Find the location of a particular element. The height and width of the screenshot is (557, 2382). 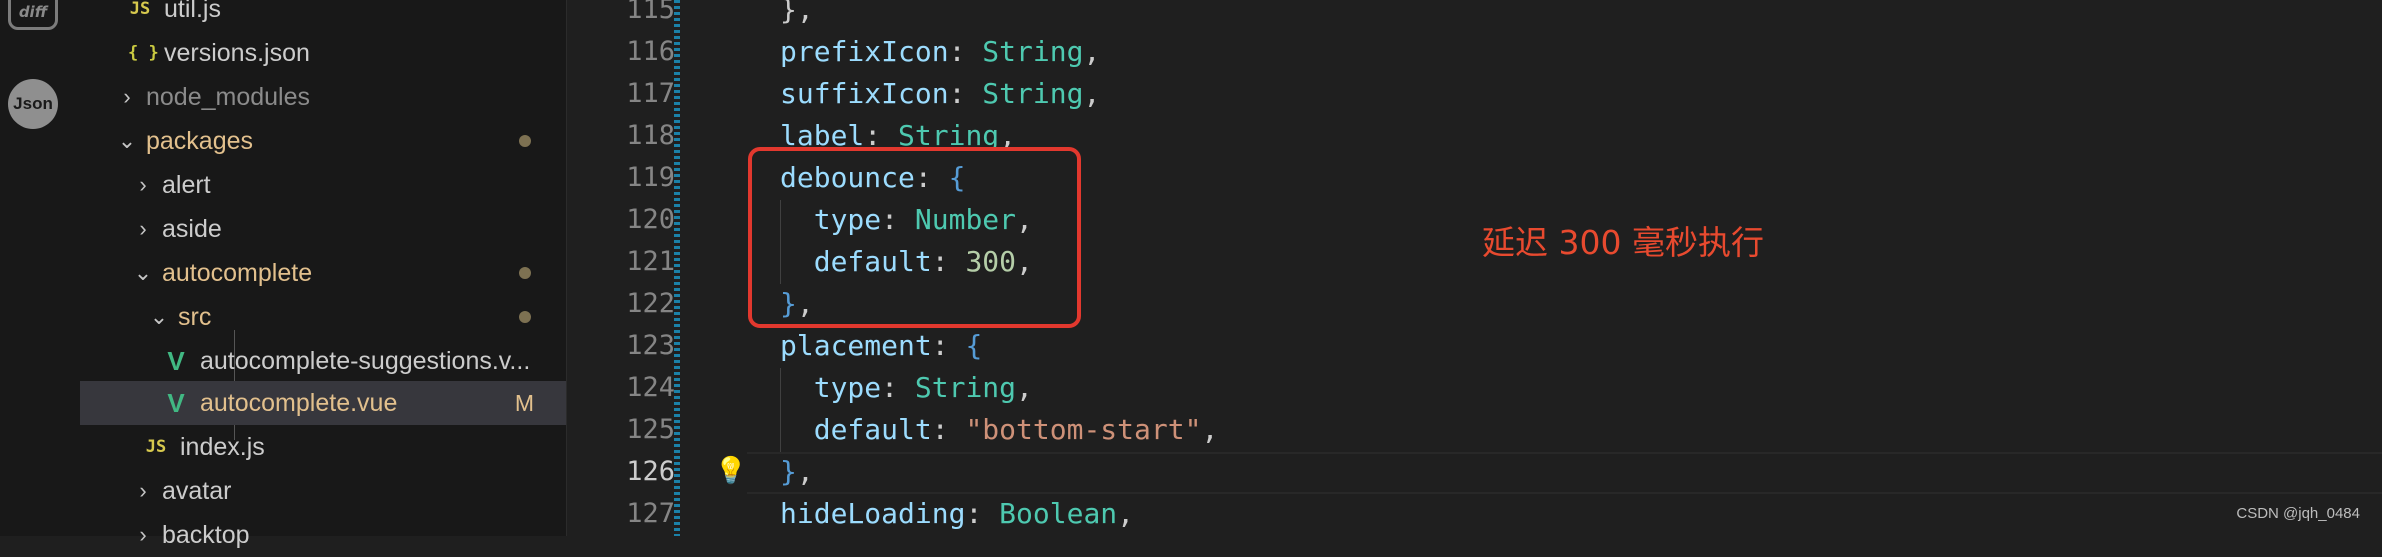

tree-item-label: backtop is located at coordinates (206, 534).